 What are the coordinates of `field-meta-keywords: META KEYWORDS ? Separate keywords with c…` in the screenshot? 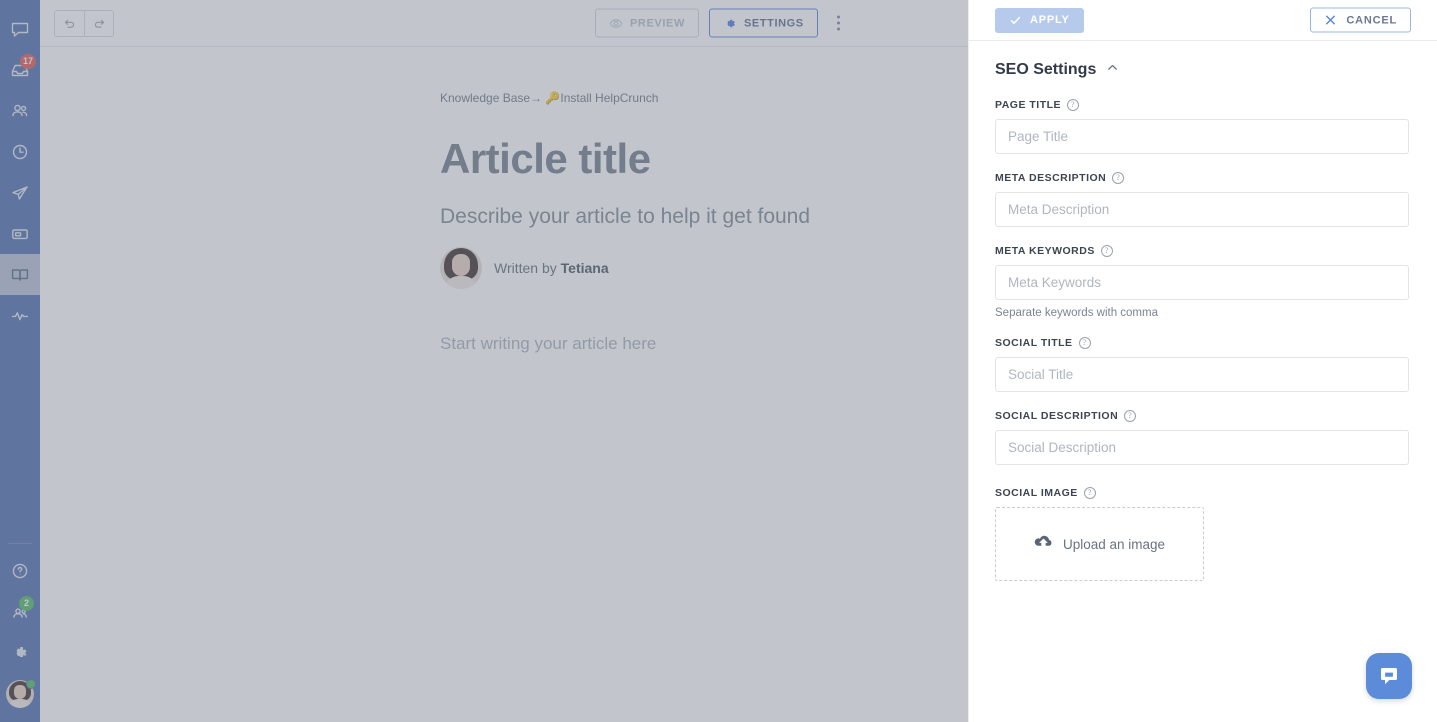 It's located at (1202, 282).